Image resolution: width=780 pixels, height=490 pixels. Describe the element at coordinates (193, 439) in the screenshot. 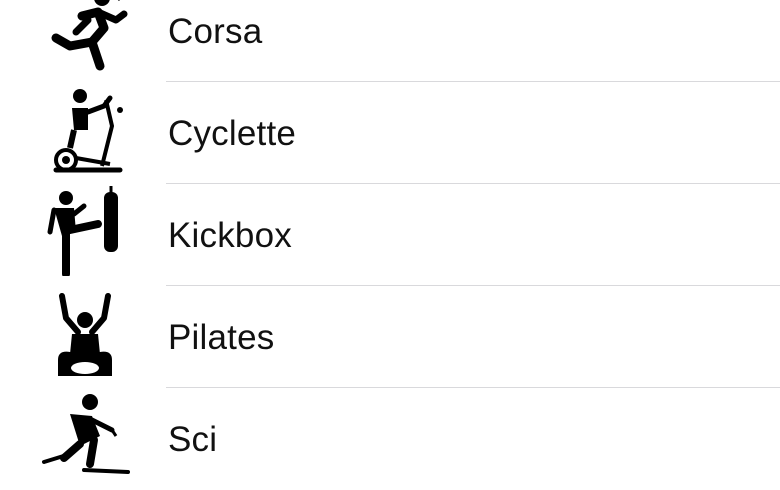

I see `workout-label: Sci` at that location.